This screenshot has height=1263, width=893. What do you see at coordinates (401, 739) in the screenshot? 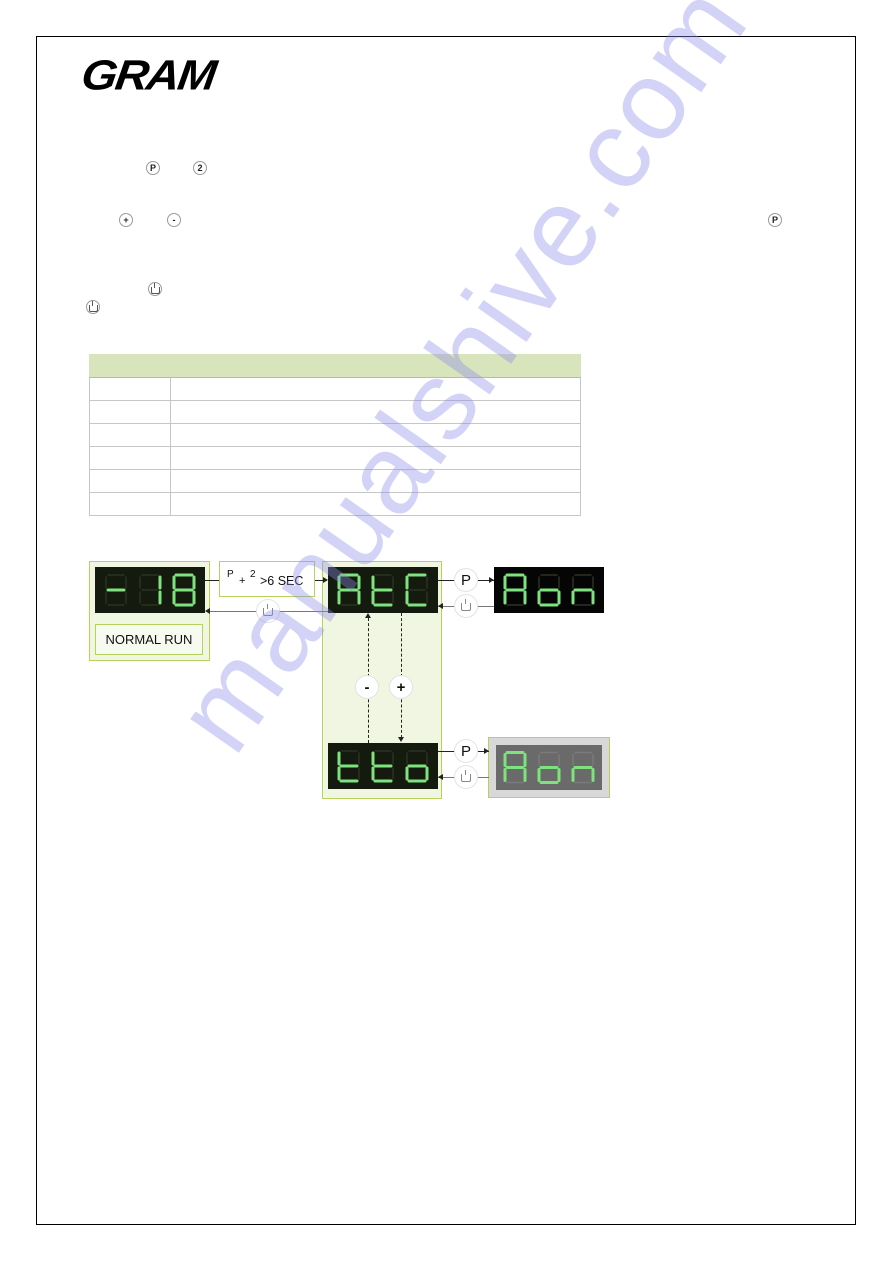
I see `arrow-down-icon` at bounding box center [401, 739].